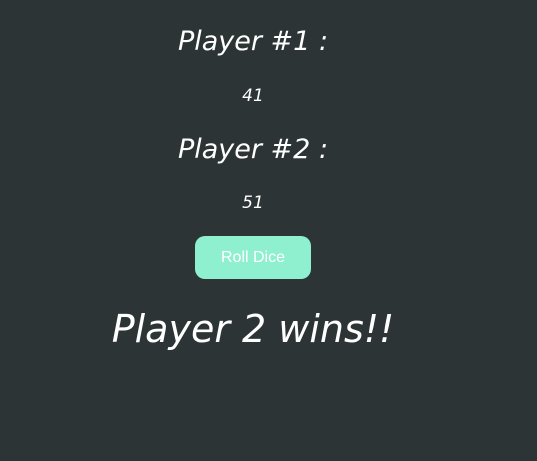 The width and height of the screenshot is (537, 461). I want to click on roll-dice-button: Roll Dice, so click(253, 257).